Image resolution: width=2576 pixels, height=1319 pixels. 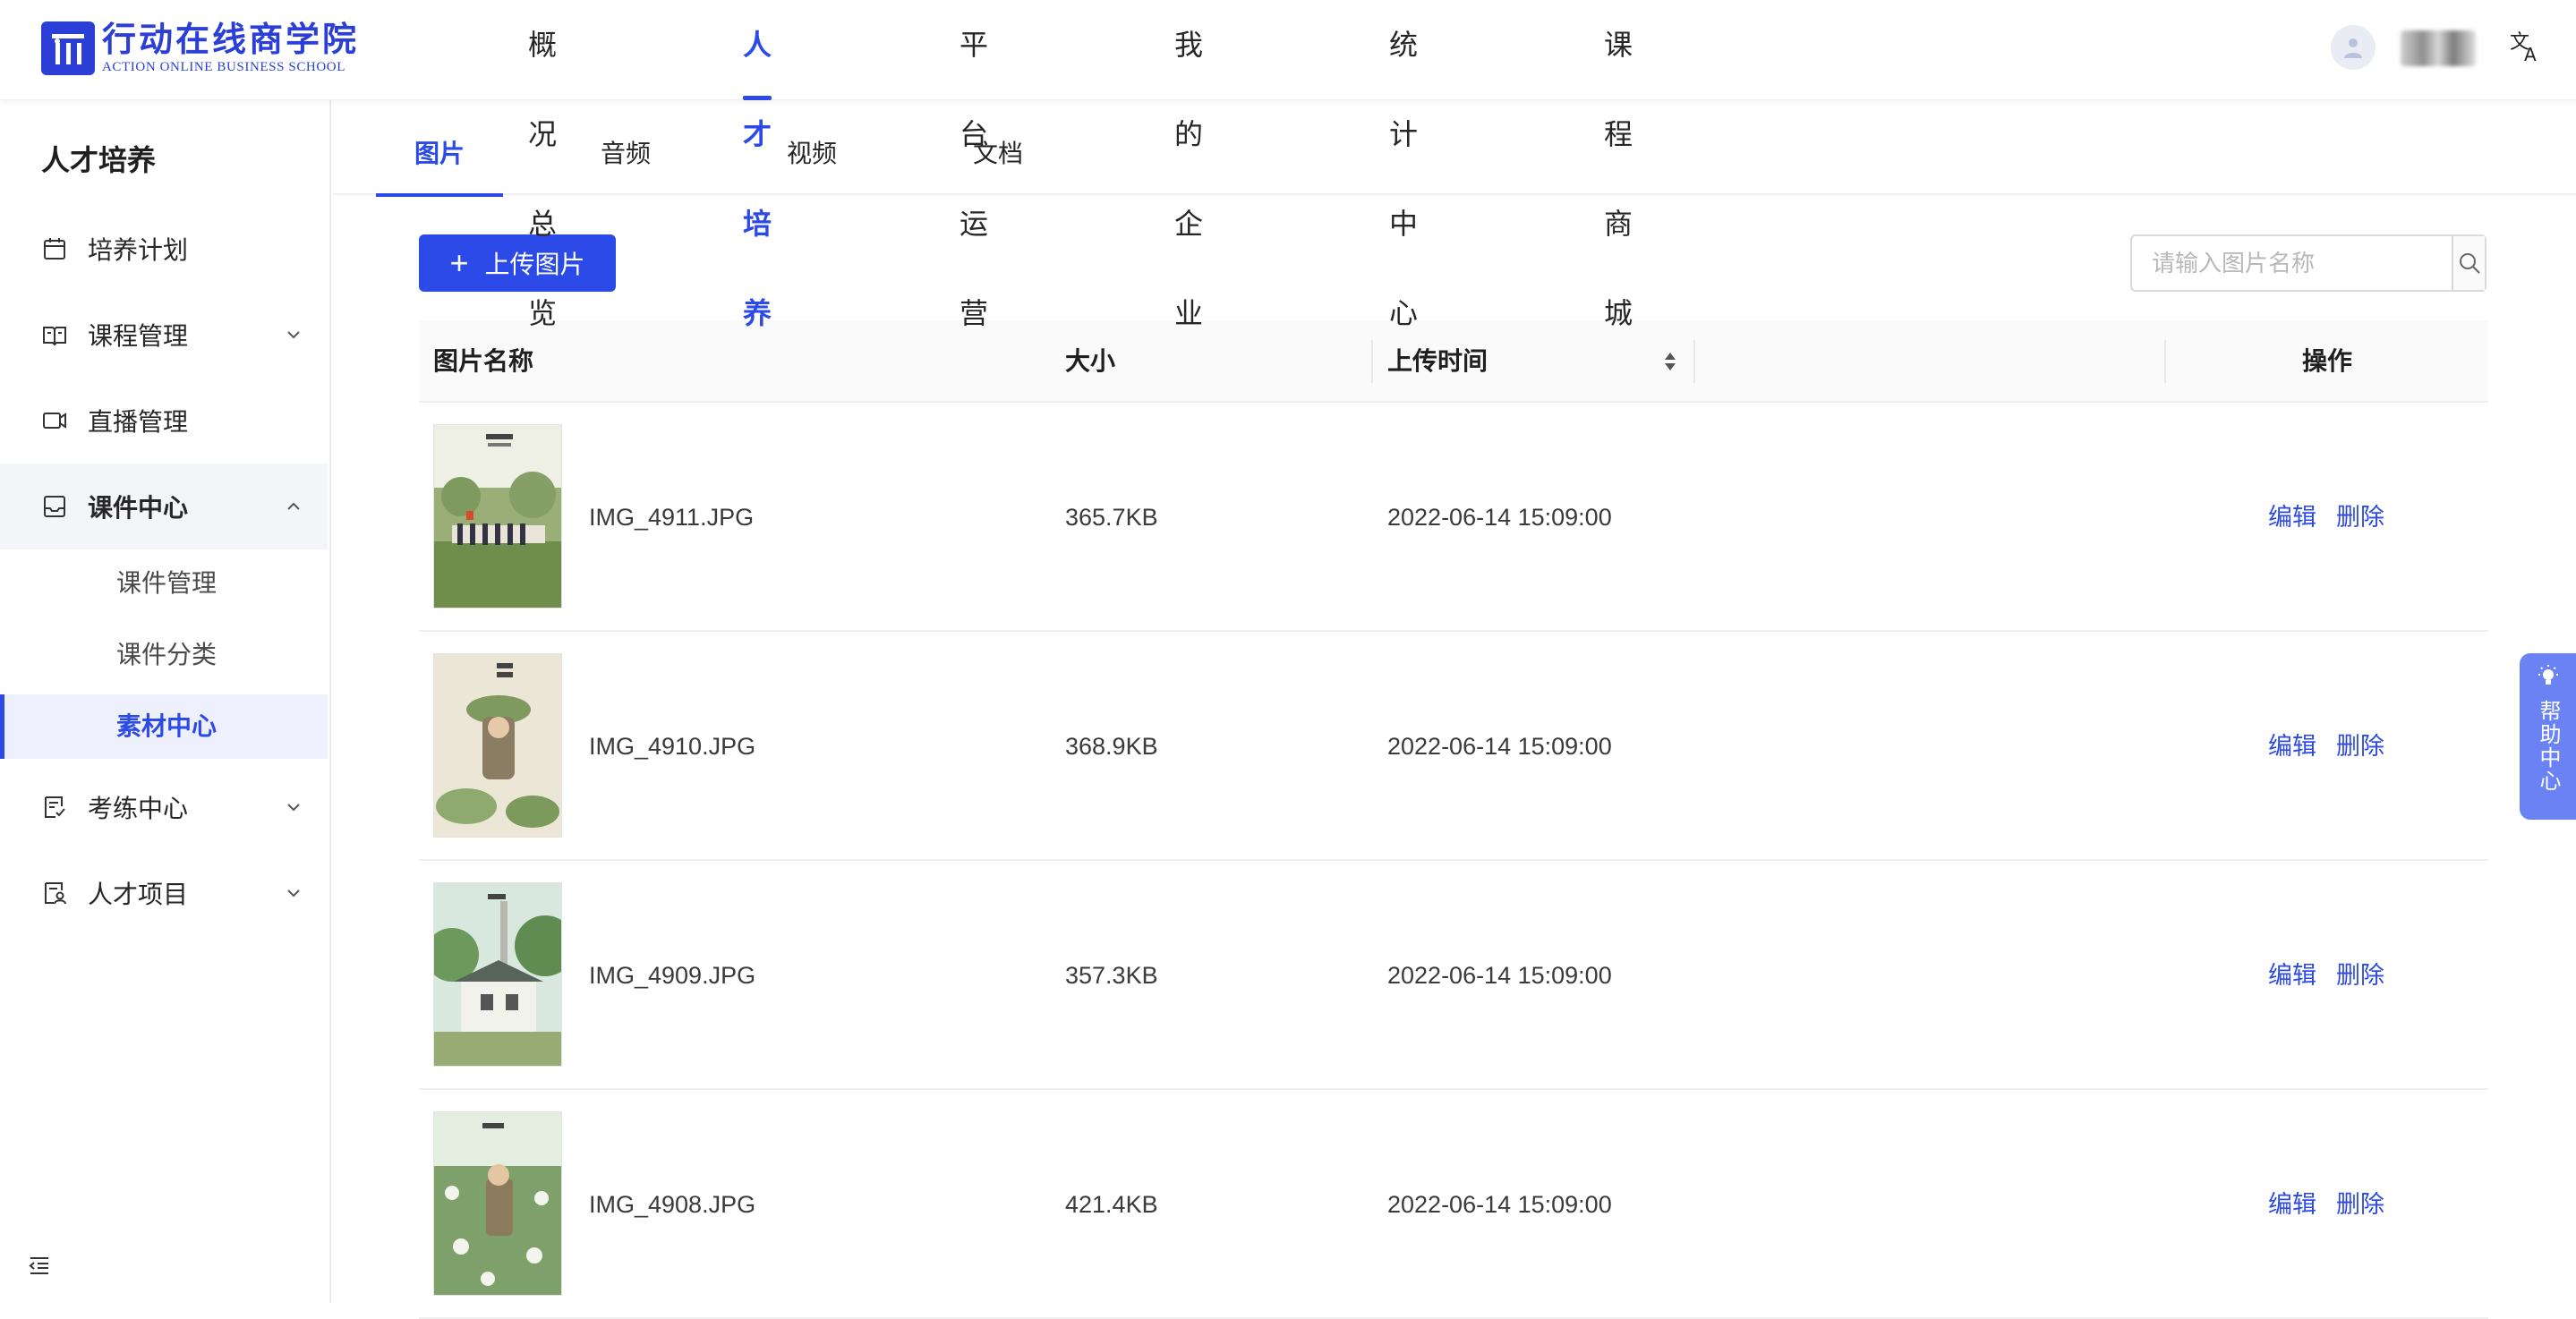 I want to click on column-header-actions: 操作, so click(x=2327, y=361).